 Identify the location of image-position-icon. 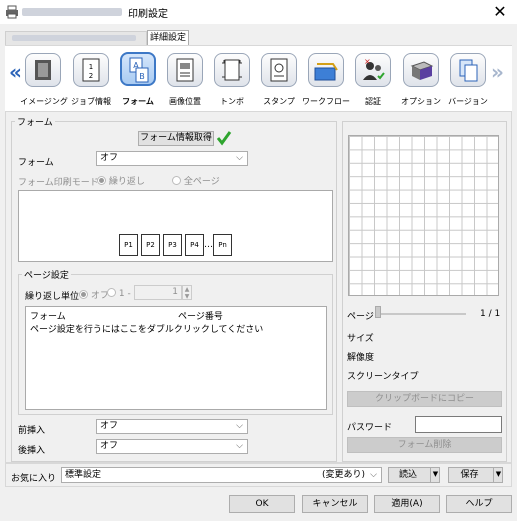
(185, 70).